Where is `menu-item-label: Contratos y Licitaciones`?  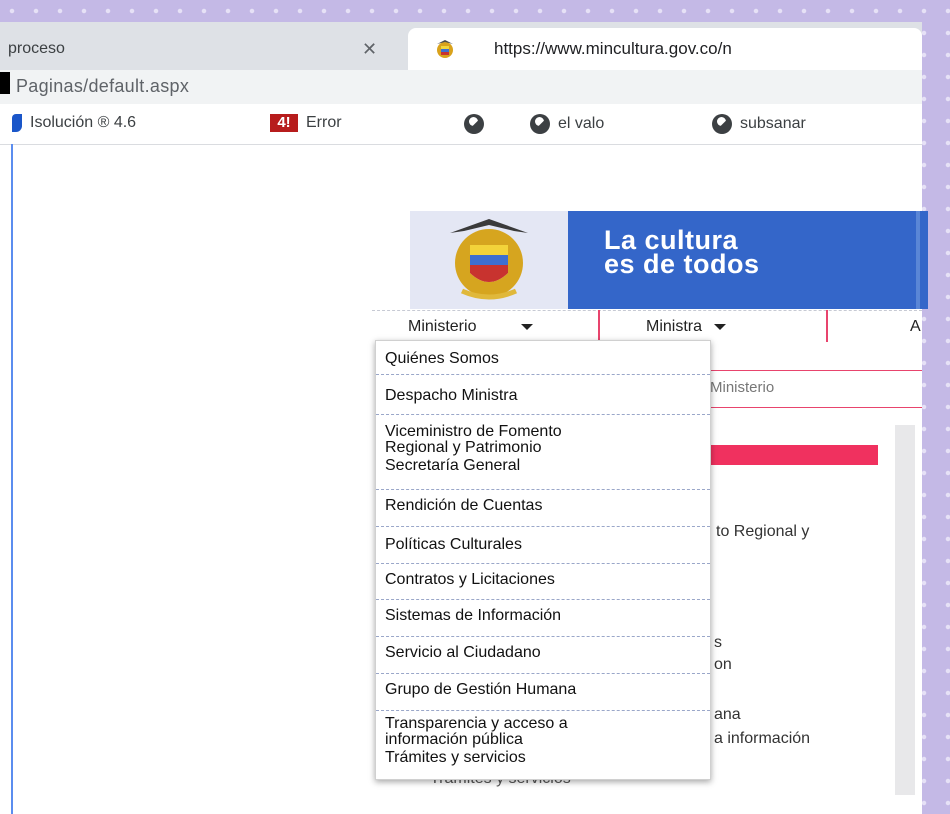 menu-item-label: Contratos y Licitaciones is located at coordinates (470, 579).